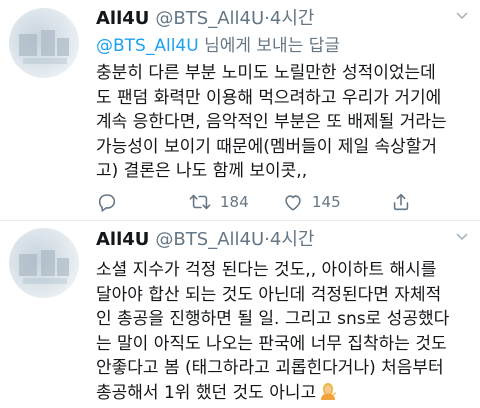  I want to click on tweet-line: 소셜 지수가 걱정 된다는 것도,, 아이하트 해시를, so click(266, 270).